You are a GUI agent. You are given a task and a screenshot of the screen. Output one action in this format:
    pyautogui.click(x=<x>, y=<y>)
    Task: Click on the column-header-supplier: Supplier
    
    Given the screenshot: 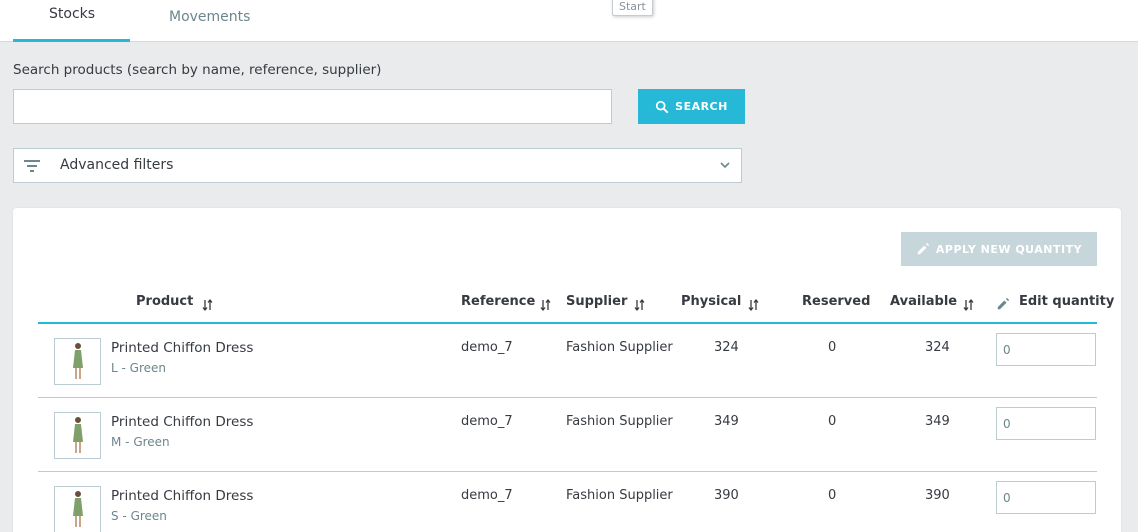 What is the action you would take?
    pyautogui.click(x=597, y=301)
    